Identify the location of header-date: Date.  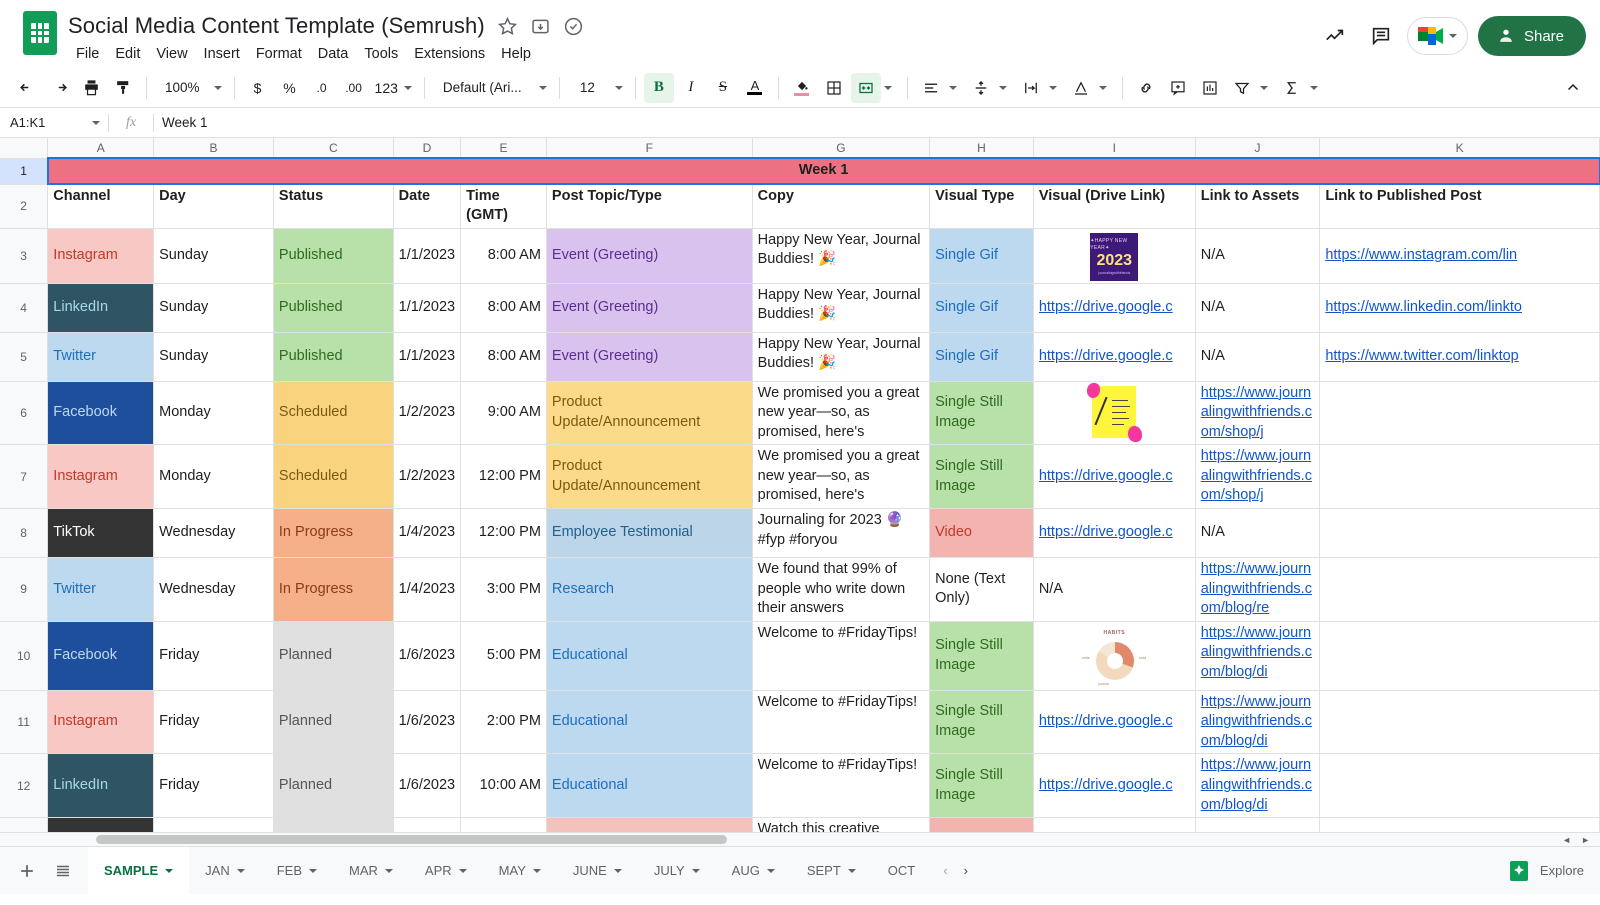
(427, 206).